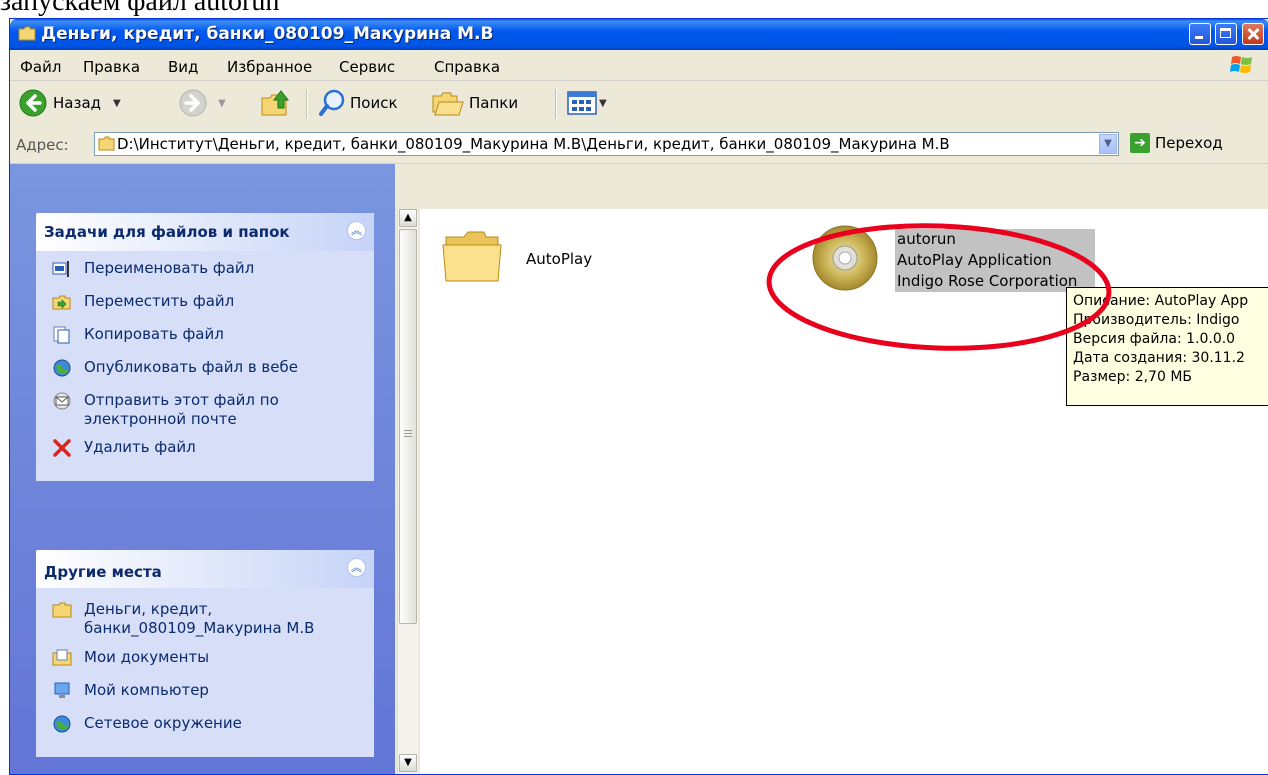 Image resolution: width=1268 pixels, height=775 pixels. What do you see at coordinates (33, 103) in the screenshot?
I see `back-arrow-icon` at bounding box center [33, 103].